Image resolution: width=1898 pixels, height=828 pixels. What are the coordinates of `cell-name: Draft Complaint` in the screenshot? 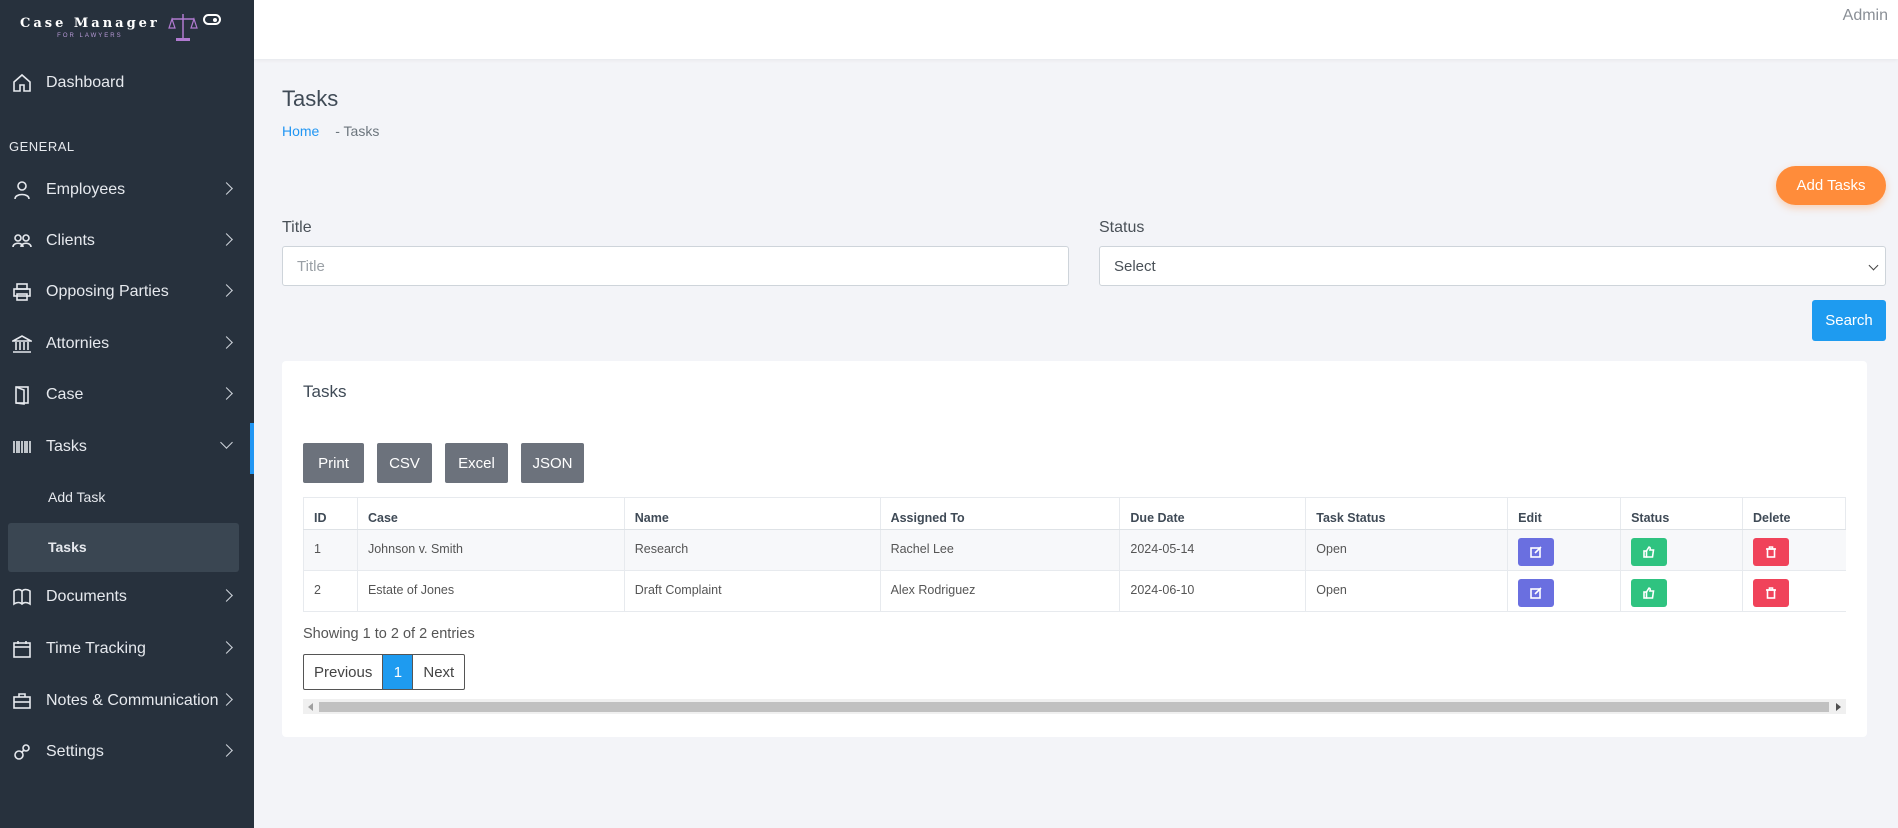 It's located at (752, 591).